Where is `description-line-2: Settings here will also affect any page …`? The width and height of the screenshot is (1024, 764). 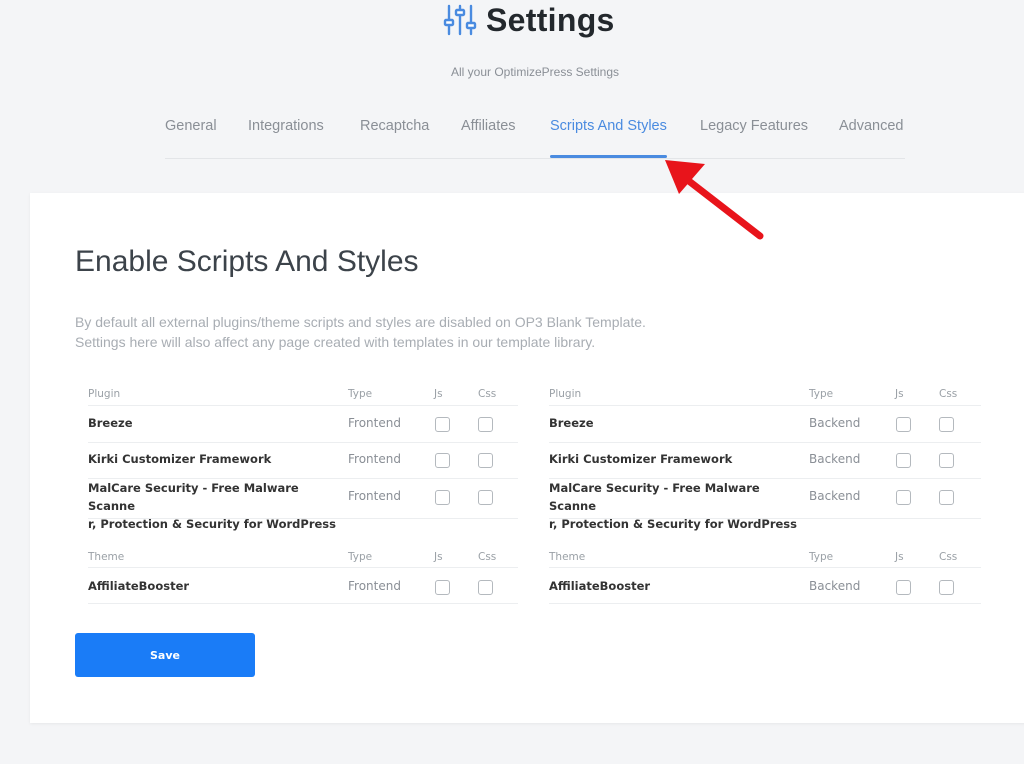 description-line-2: Settings here will also affect any page … is located at coordinates (335, 342).